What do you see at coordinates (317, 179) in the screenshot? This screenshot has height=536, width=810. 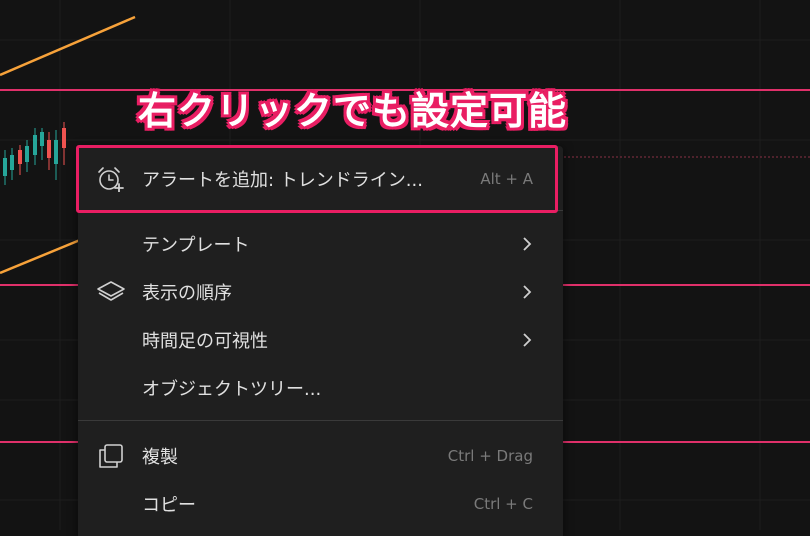 I see `highlight-box` at bounding box center [317, 179].